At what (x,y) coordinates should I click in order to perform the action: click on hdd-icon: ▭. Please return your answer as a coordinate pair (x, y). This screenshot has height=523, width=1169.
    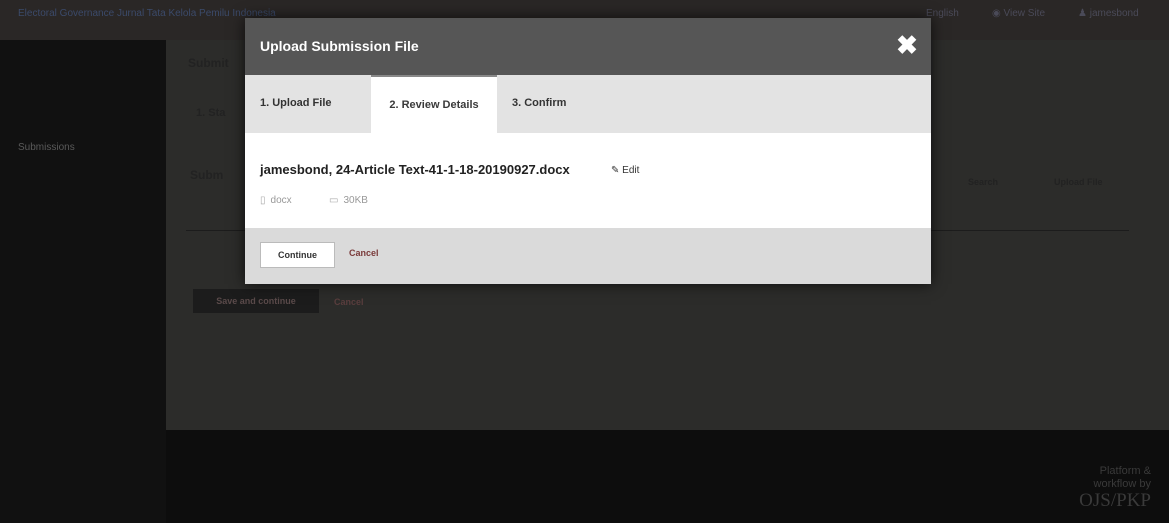
    Looking at the image, I should click on (334, 200).